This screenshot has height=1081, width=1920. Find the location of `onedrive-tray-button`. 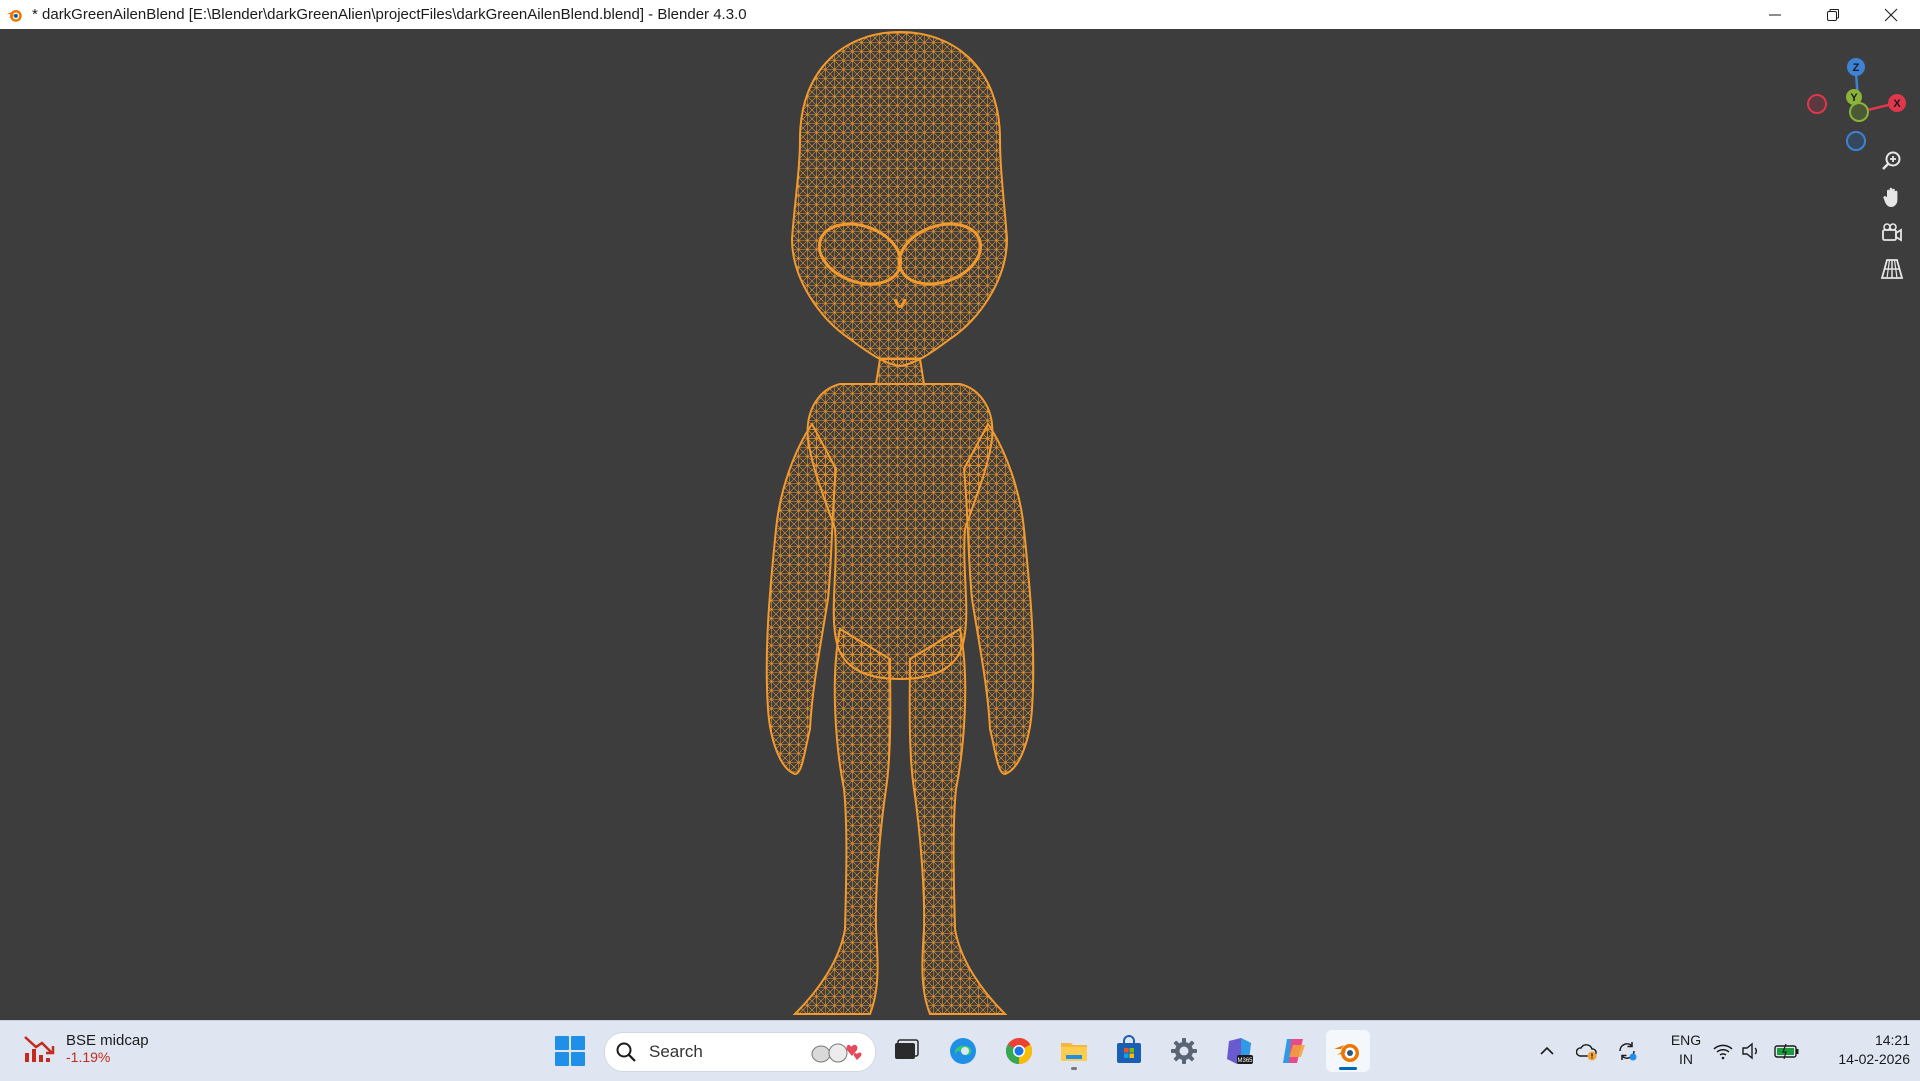

onedrive-tray-button is located at coordinates (1587, 1051).